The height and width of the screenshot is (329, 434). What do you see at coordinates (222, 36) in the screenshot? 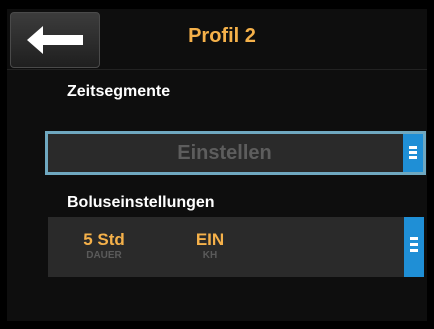
I see `page-title: Profil 2` at bounding box center [222, 36].